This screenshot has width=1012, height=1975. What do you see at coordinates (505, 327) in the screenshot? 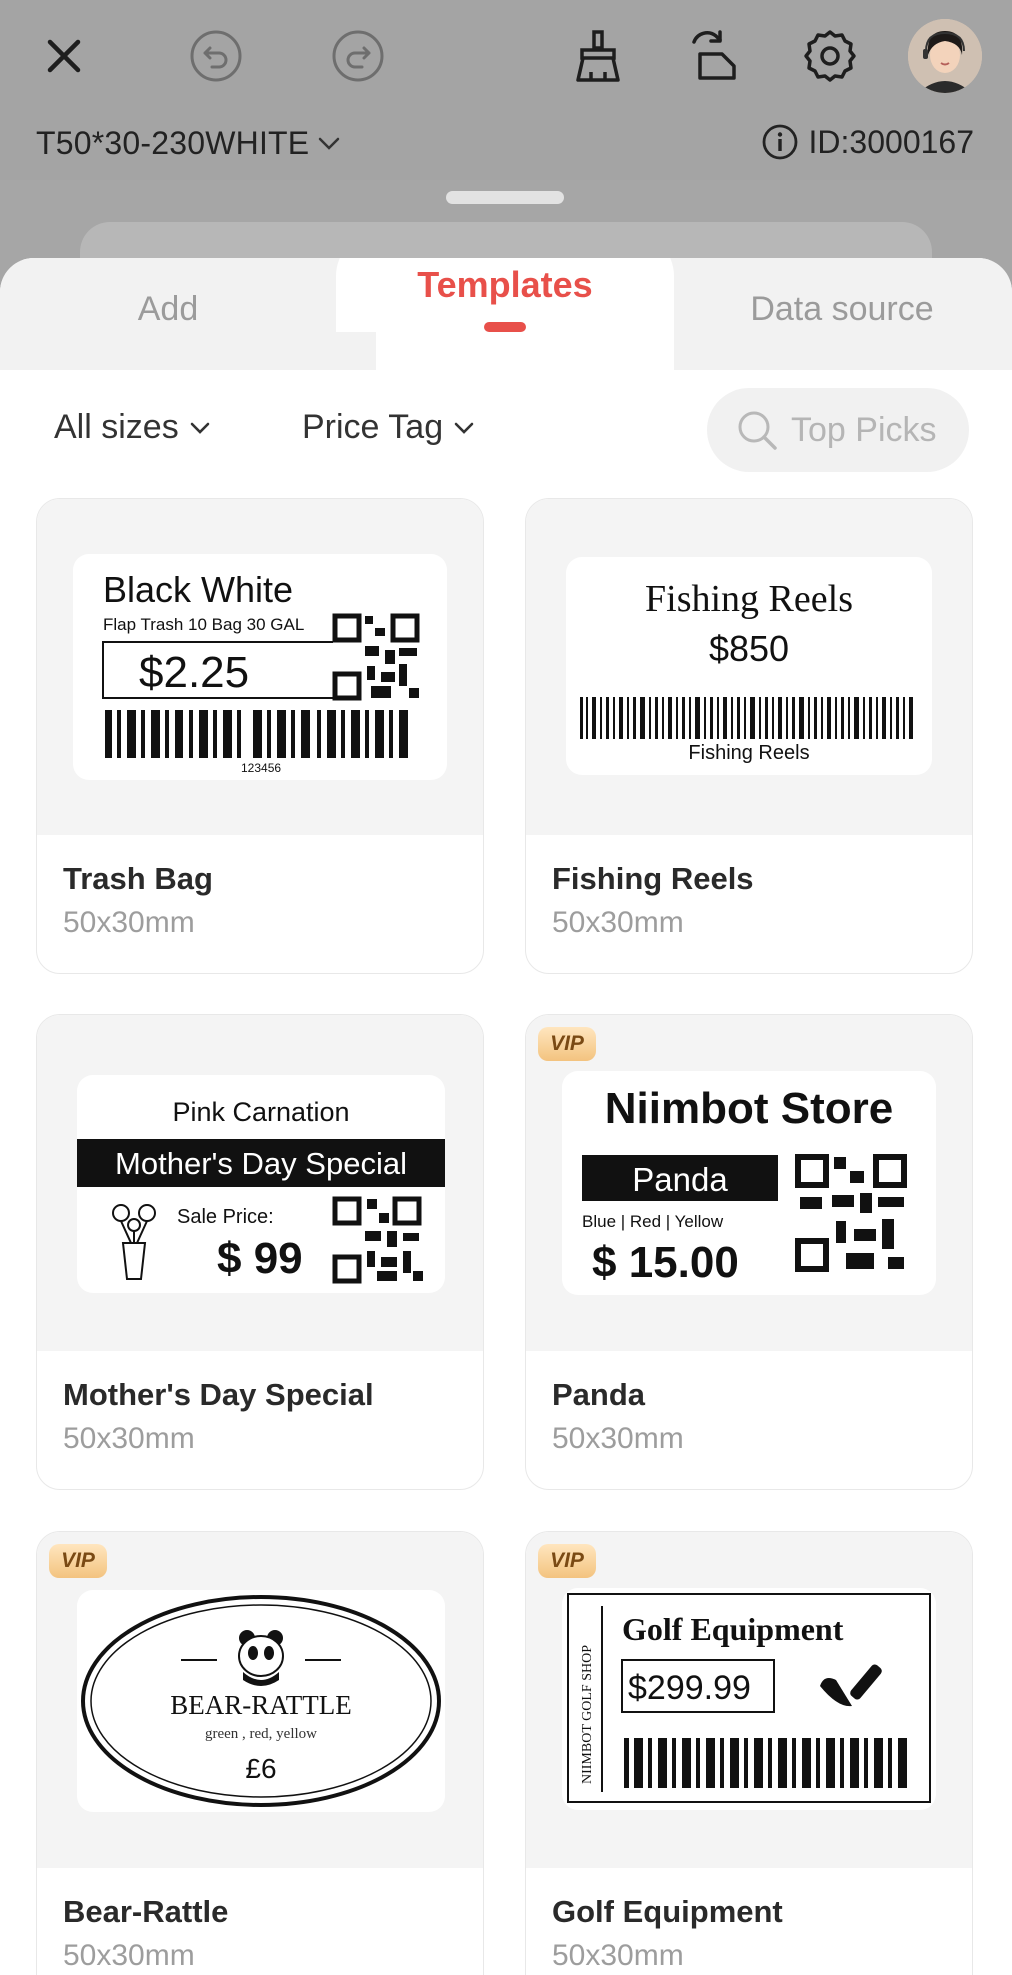
I see `tab-active-indicator` at bounding box center [505, 327].